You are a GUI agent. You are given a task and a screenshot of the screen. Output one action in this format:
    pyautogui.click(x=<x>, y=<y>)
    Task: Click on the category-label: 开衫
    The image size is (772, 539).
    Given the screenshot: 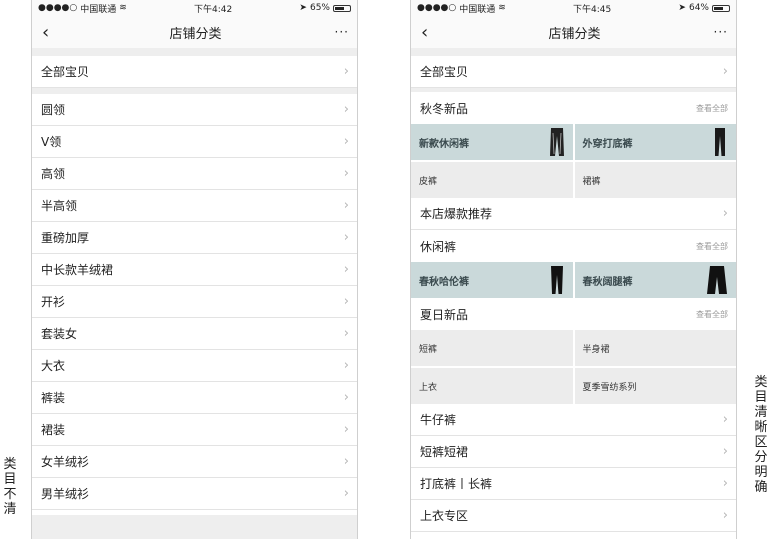 What is the action you would take?
    pyautogui.click(x=53, y=302)
    